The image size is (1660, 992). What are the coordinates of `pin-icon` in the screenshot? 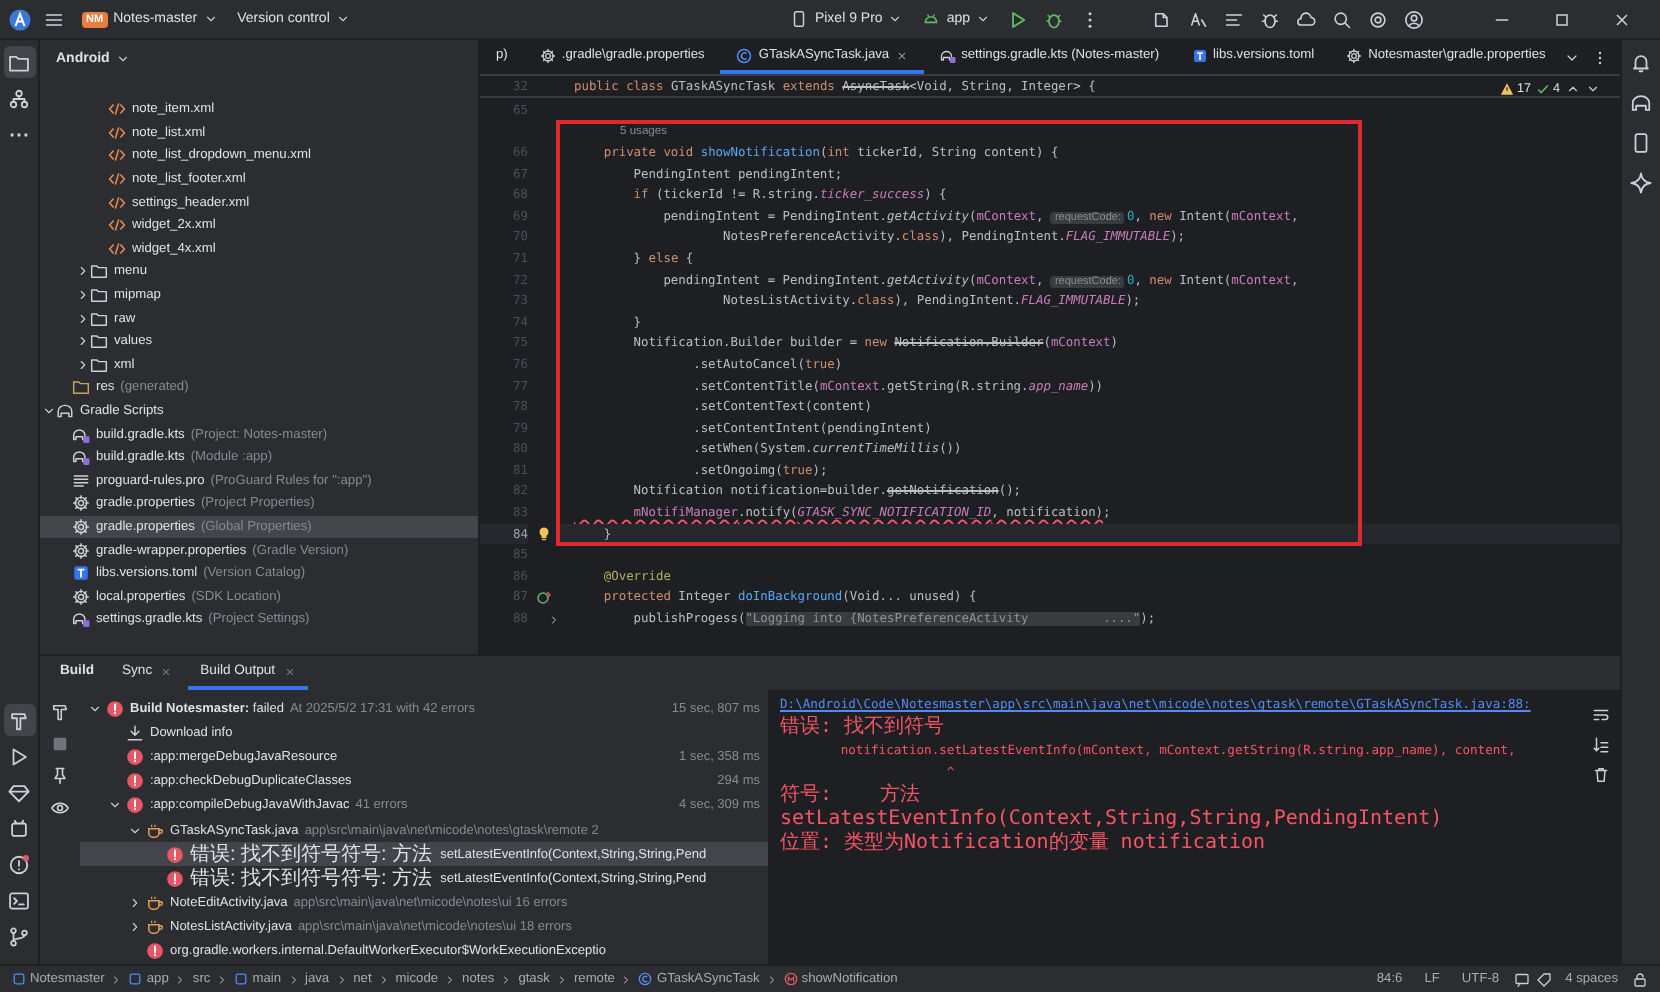 It's located at (60, 776).